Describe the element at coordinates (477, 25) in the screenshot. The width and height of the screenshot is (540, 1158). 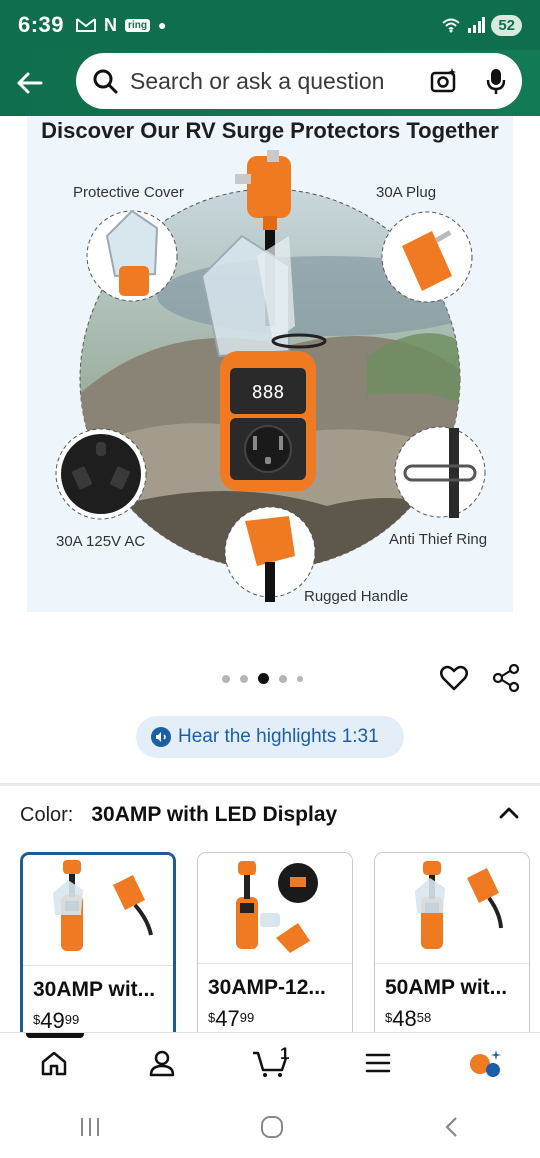
I see `signal-icon` at that location.